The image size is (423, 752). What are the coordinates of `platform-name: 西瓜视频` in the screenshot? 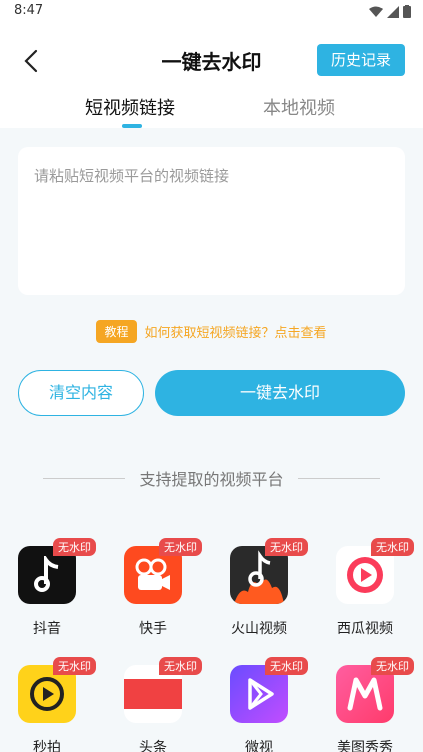 It's located at (365, 629).